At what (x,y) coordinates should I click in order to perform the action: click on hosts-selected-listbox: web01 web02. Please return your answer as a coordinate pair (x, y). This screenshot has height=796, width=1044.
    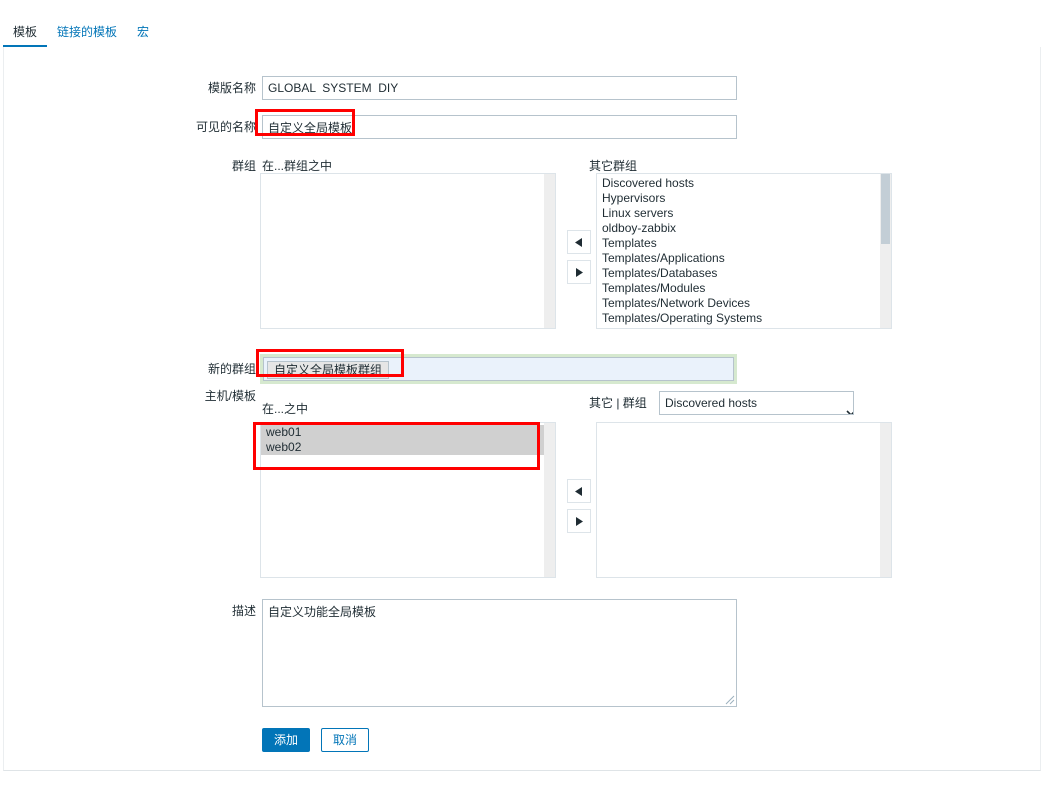
    Looking at the image, I should click on (408, 500).